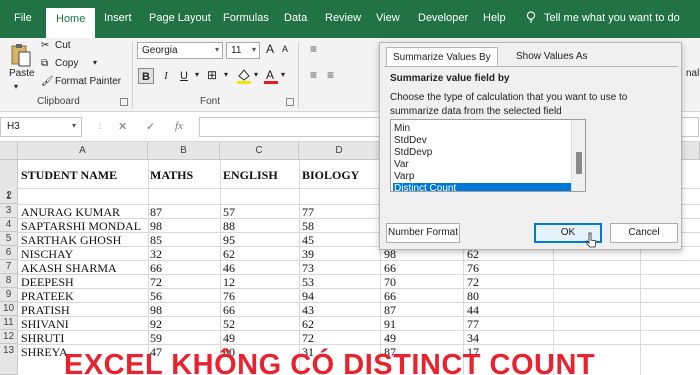 Image resolution: width=700 pixels, height=375 pixels. Describe the element at coordinates (473, 268) in the screenshot. I see `table-cell: 76` at that location.